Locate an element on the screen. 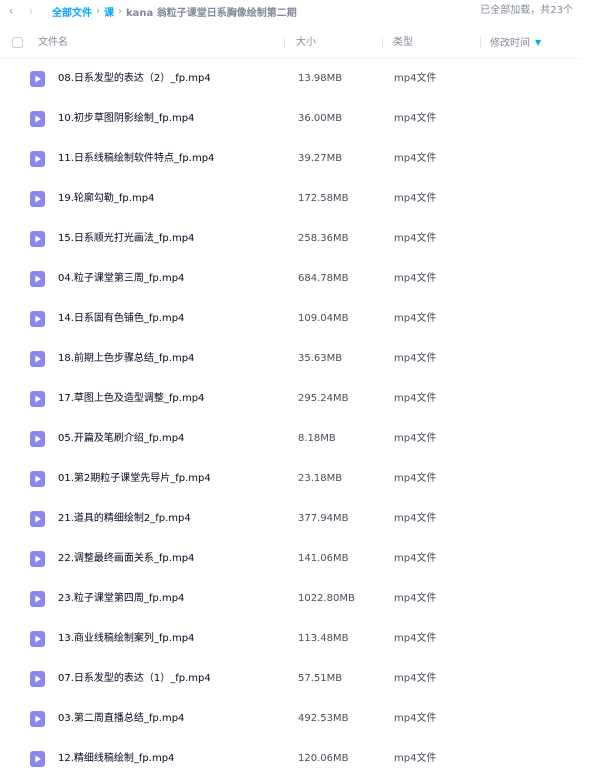  file-name: 11.日系线稿绘制软件特点_fp.mp4 is located at coordinates (136, 159).